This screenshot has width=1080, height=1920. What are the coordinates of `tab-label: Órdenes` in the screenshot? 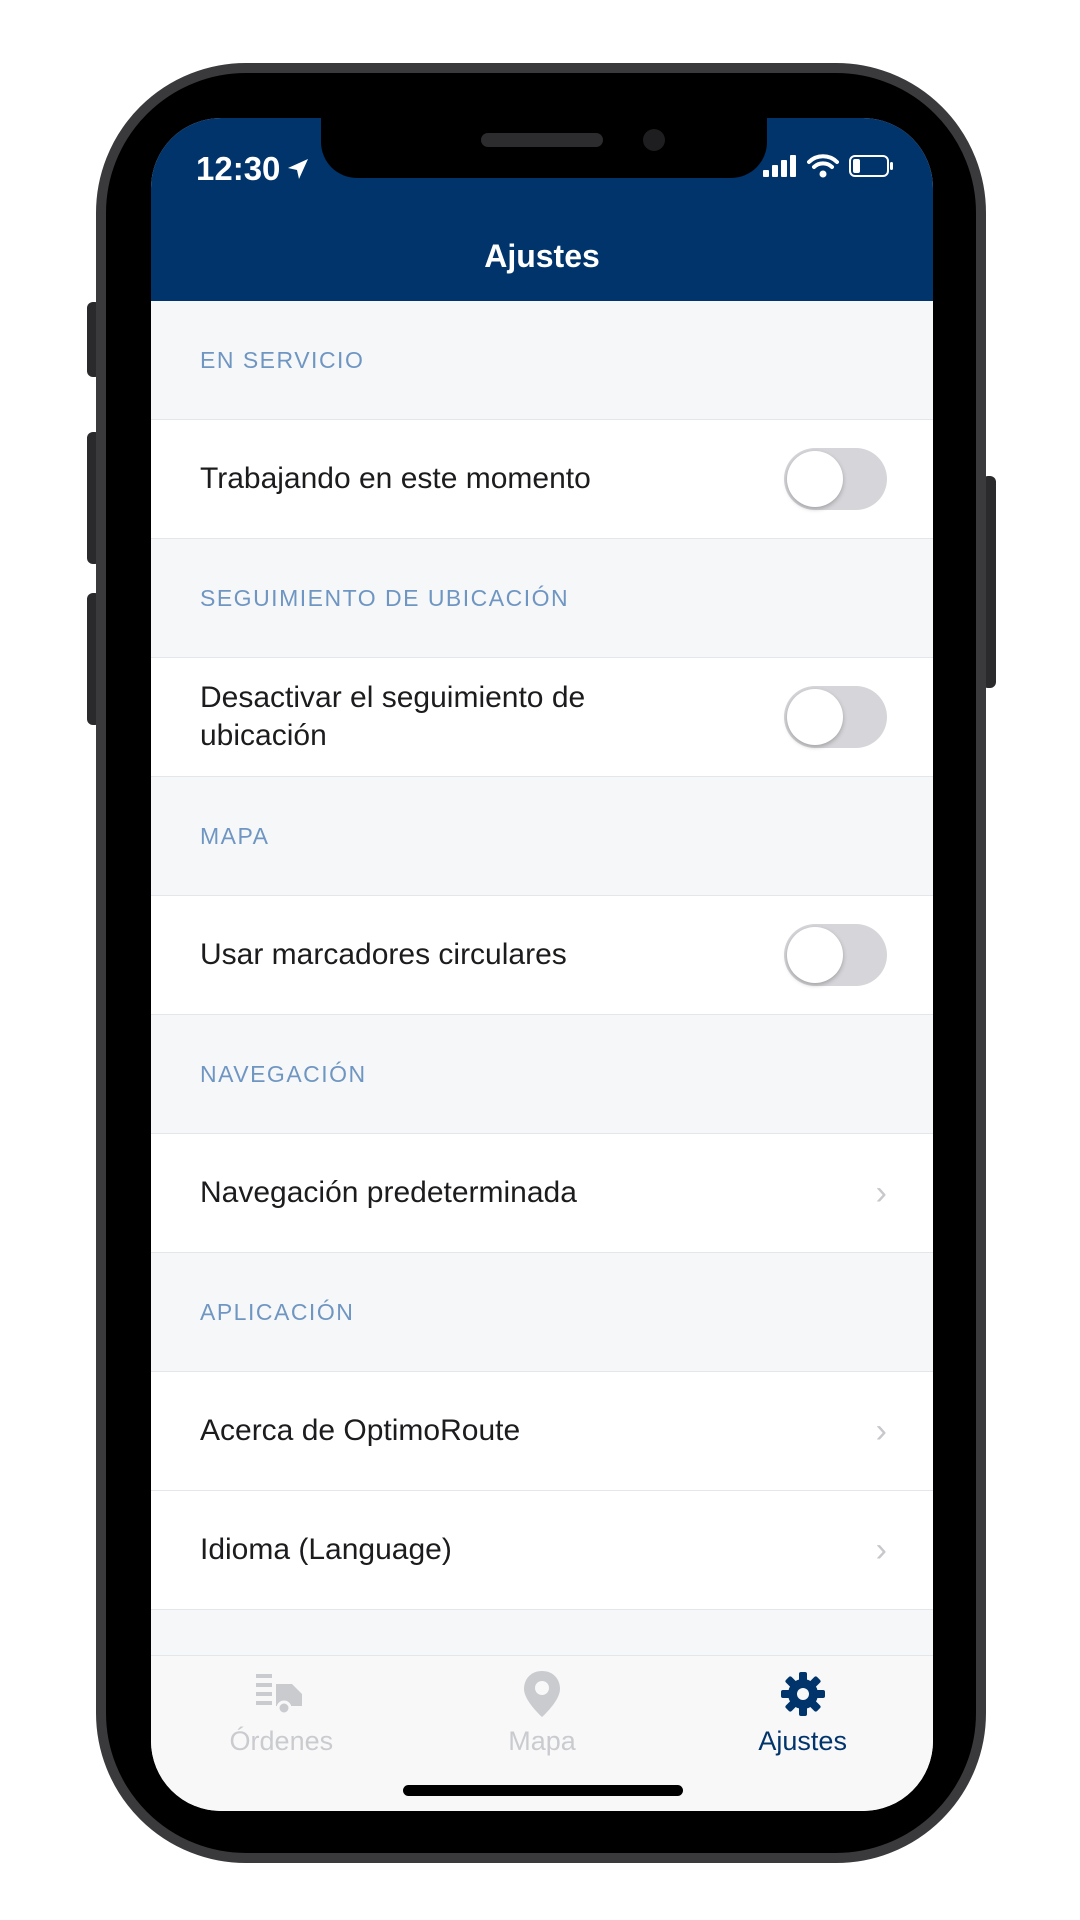 It's located at (281, 1741).